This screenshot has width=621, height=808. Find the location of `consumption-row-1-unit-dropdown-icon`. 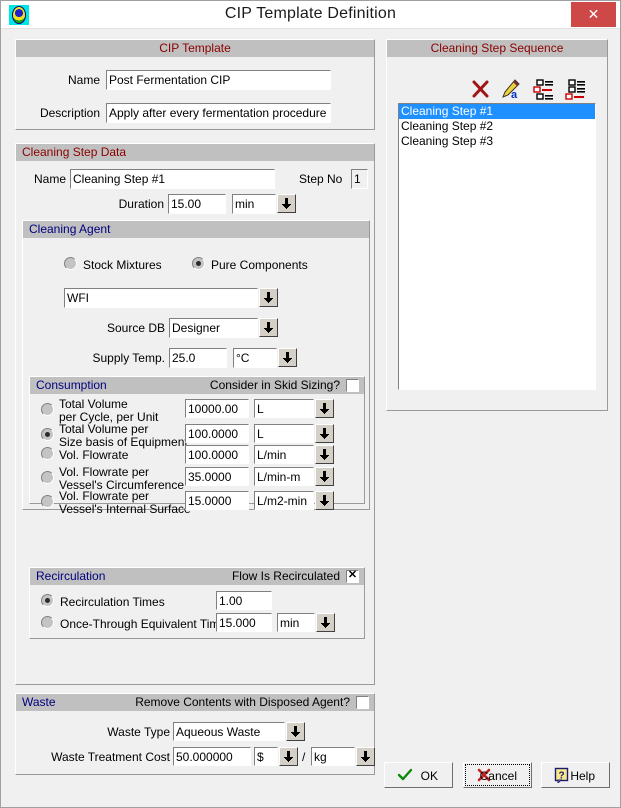

consumption-row-1-unit-dropdown-icon is located at coordinates (324, 433).